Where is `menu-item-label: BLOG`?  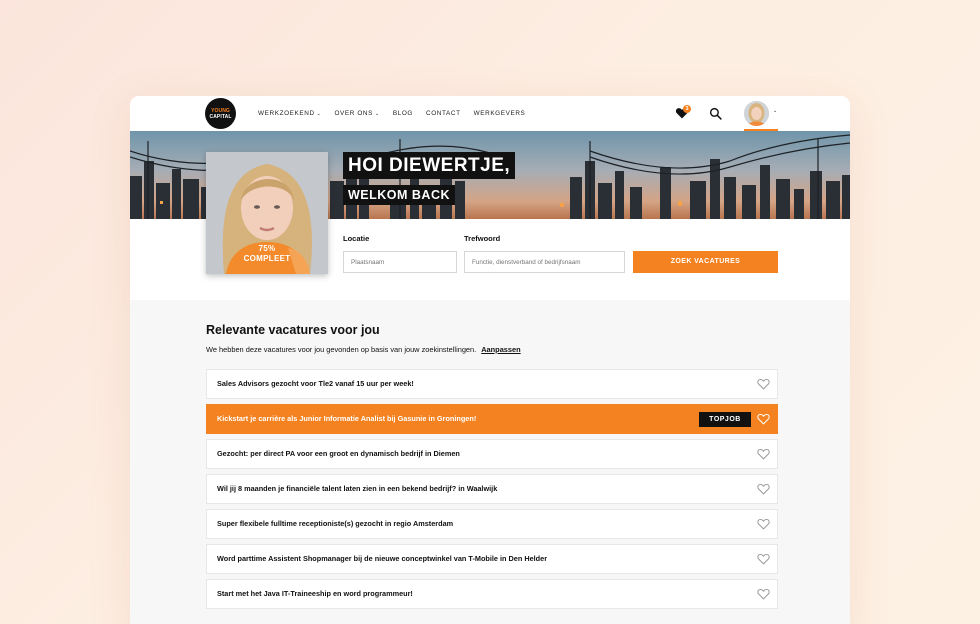
menu-item-label: BLOG is located at coordinates (402, 113).